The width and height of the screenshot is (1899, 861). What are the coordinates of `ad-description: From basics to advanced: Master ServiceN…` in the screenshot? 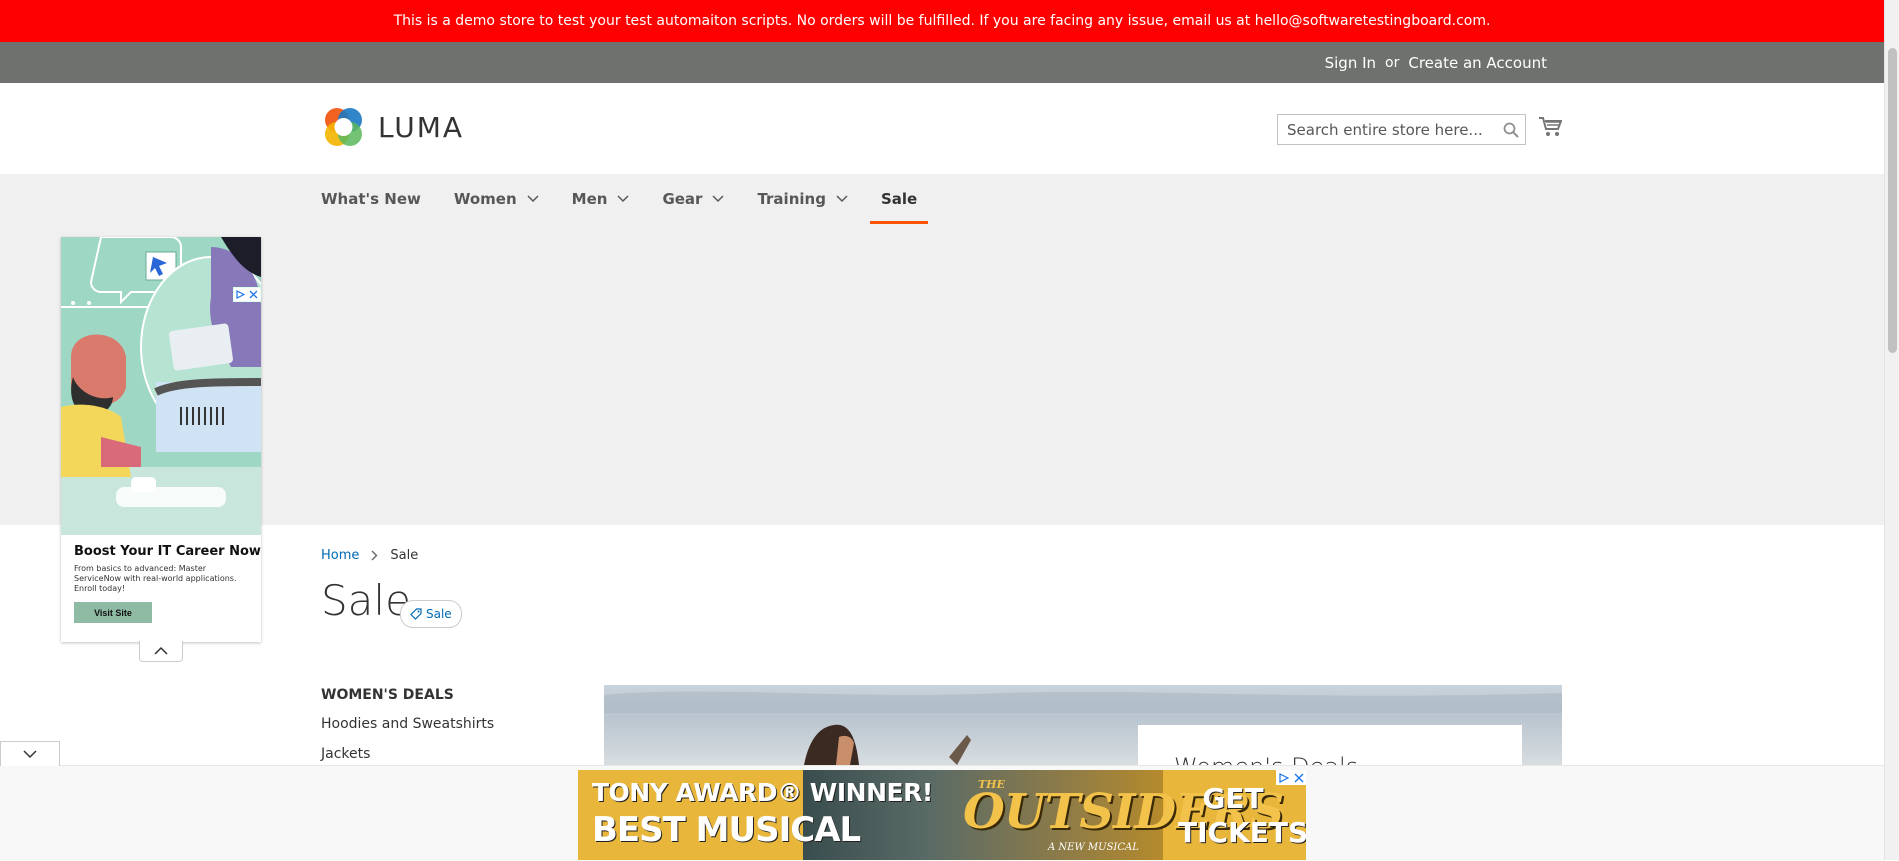 It's located at (155, 578).